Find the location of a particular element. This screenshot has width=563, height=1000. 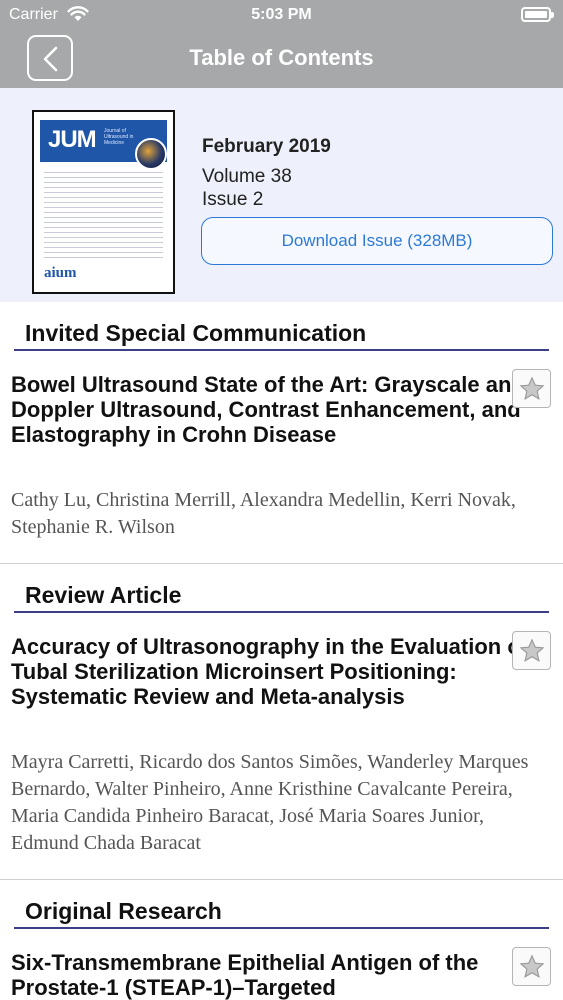

page-title: Table of Contents is located at coordinates (281, 57).